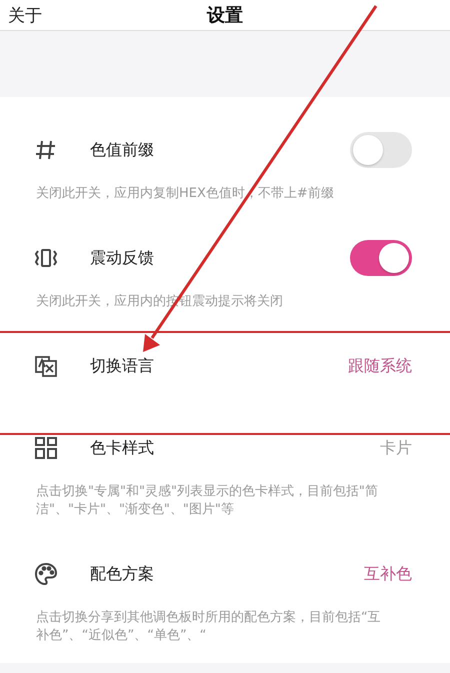 The width and height of the screenshot is (450, 673). Describe the element at coordinates (46, 258) in the screenshot. I see `vibrate-icon` at that location.